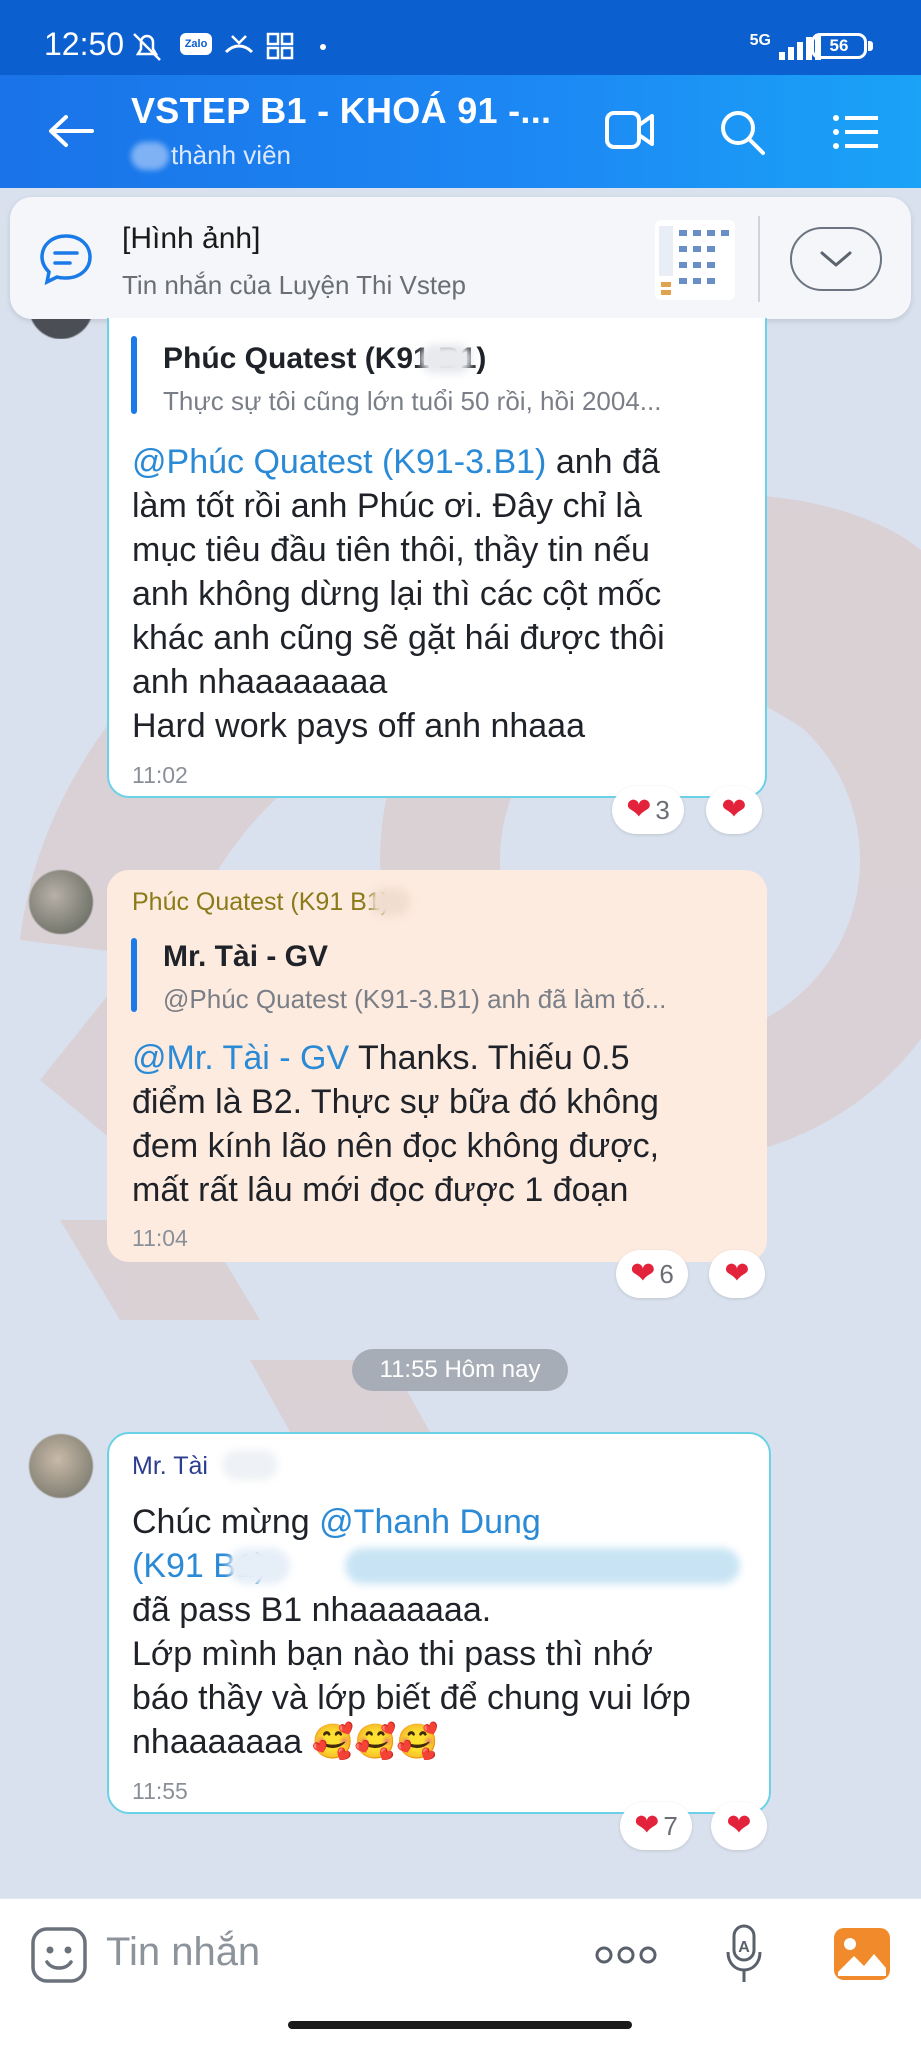  What do you see at coordinates (246, 956) in the screenshot?
I see `quoted-sender: Mr. Tài - GV` at bounding box center [246, 956].